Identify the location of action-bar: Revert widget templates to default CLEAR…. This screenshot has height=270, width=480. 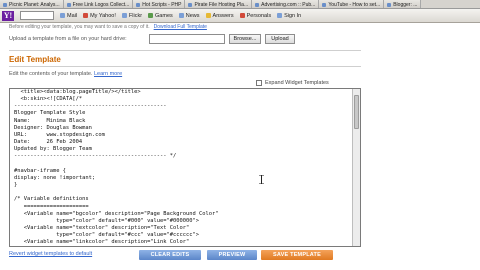
(240, 259).